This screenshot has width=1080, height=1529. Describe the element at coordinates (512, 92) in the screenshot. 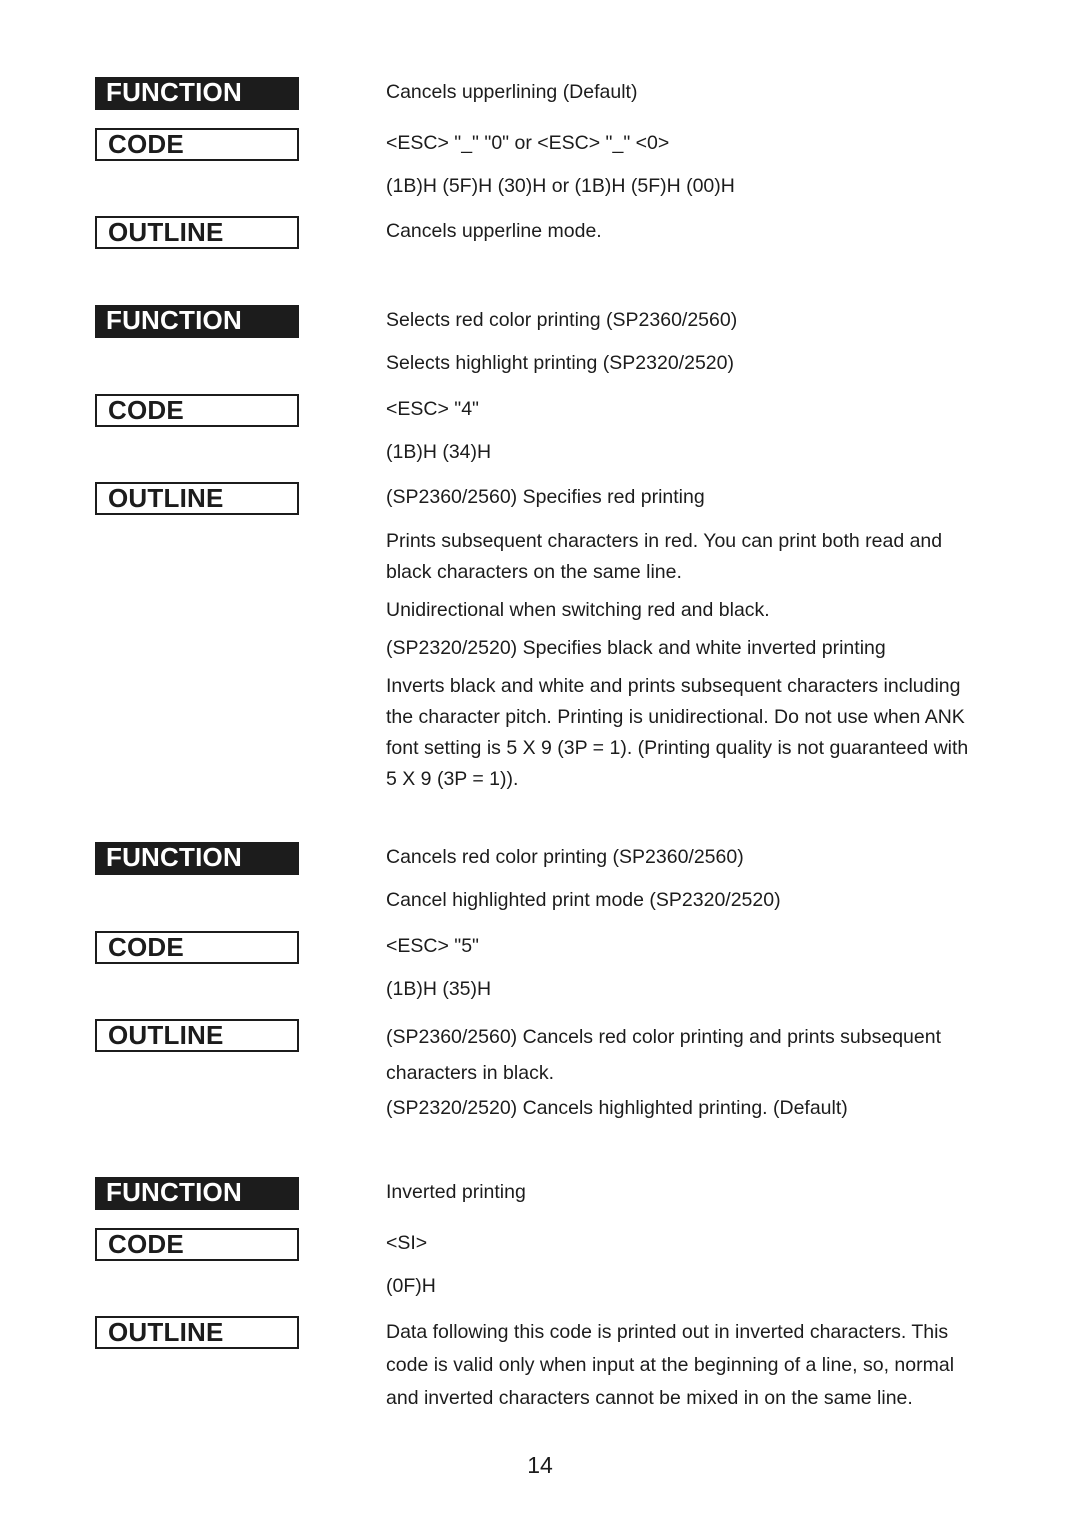

I see `function-text: Cancels upperlining (Default)` at that location.